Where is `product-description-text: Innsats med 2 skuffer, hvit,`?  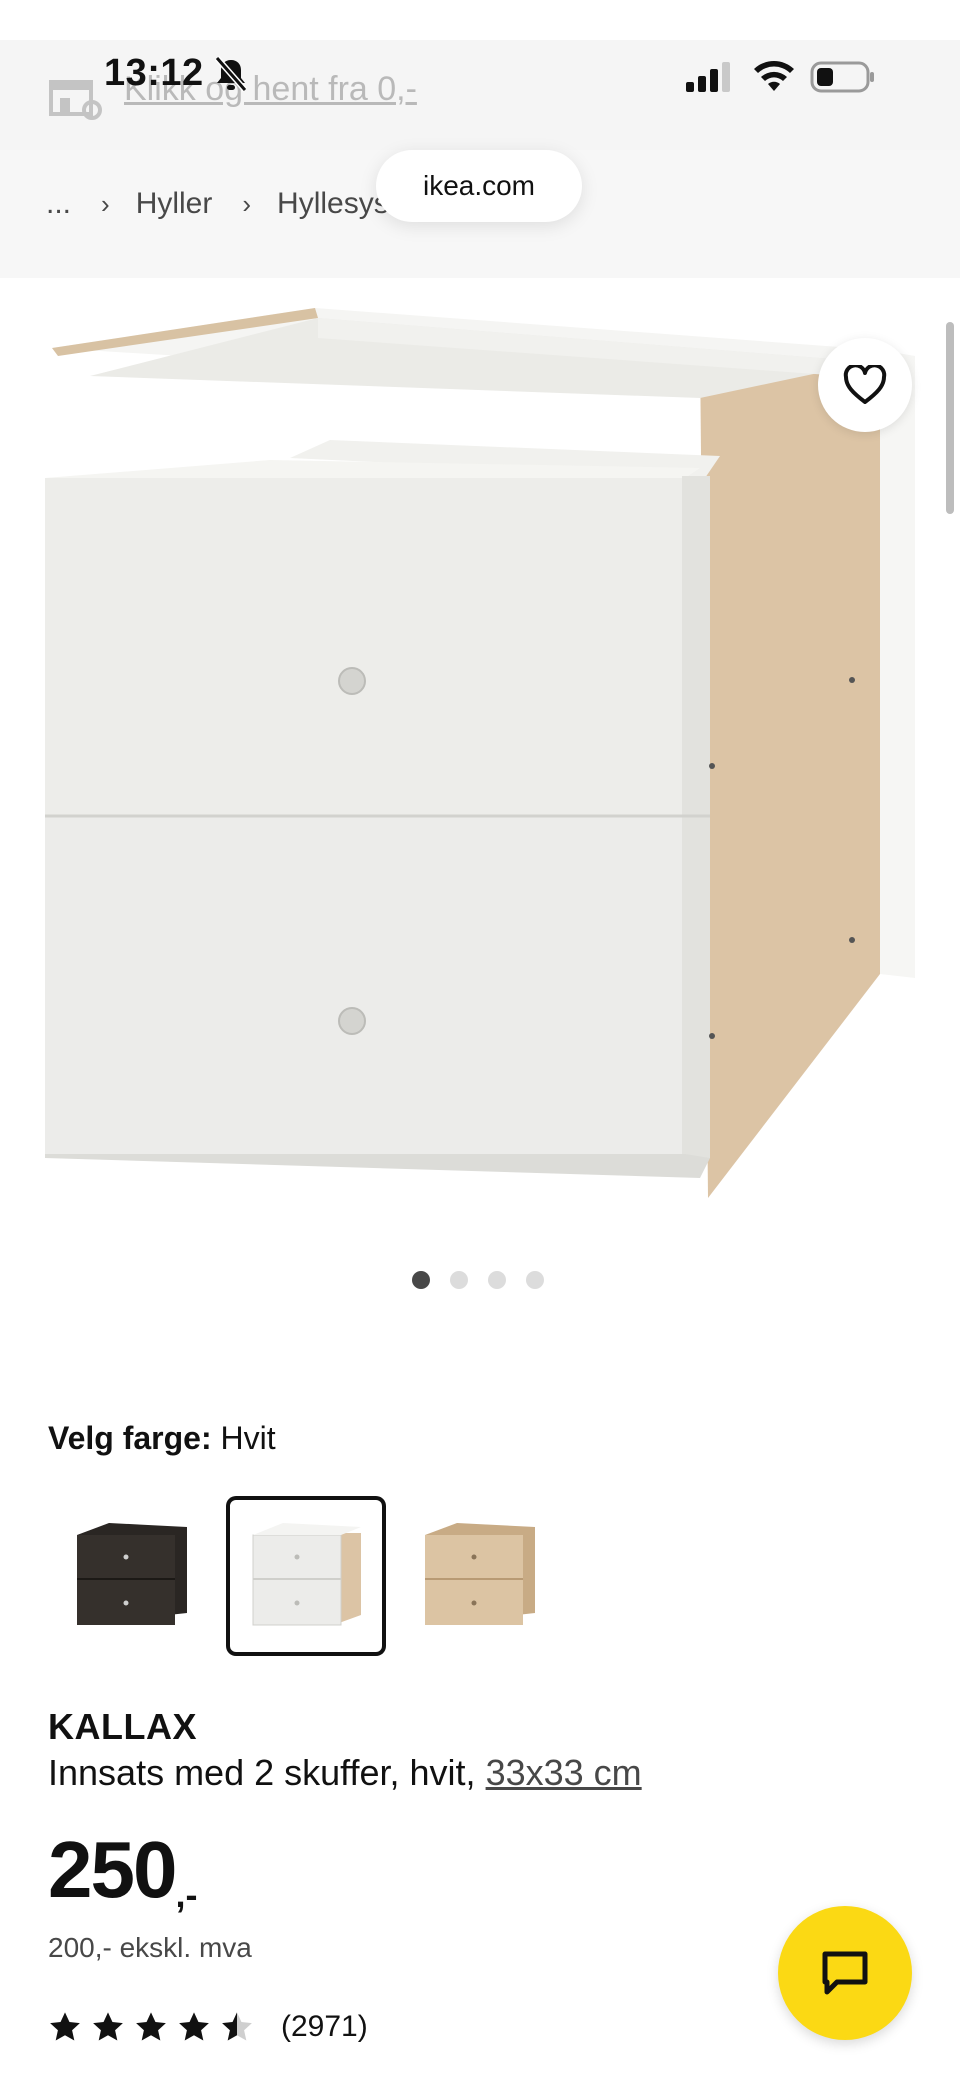 product-description-text: Innsats med 2 skuffer, hvit, is located at coordinates (262, 1772).